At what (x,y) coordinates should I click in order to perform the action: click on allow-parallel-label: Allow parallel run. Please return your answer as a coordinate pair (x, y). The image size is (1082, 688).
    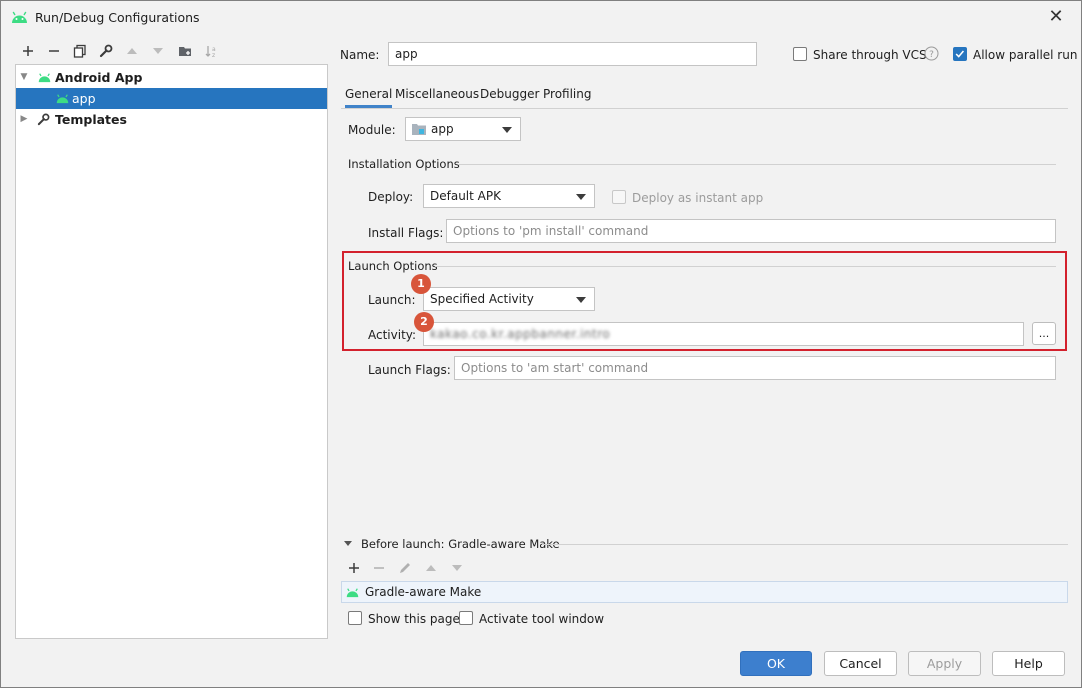
    Looking at the image, I should click on (1025, 55).